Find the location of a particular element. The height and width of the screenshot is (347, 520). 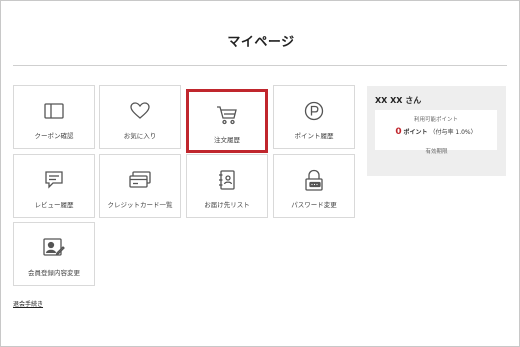

tile-label: ポイント履歴 is located at coordinates (314, 136).